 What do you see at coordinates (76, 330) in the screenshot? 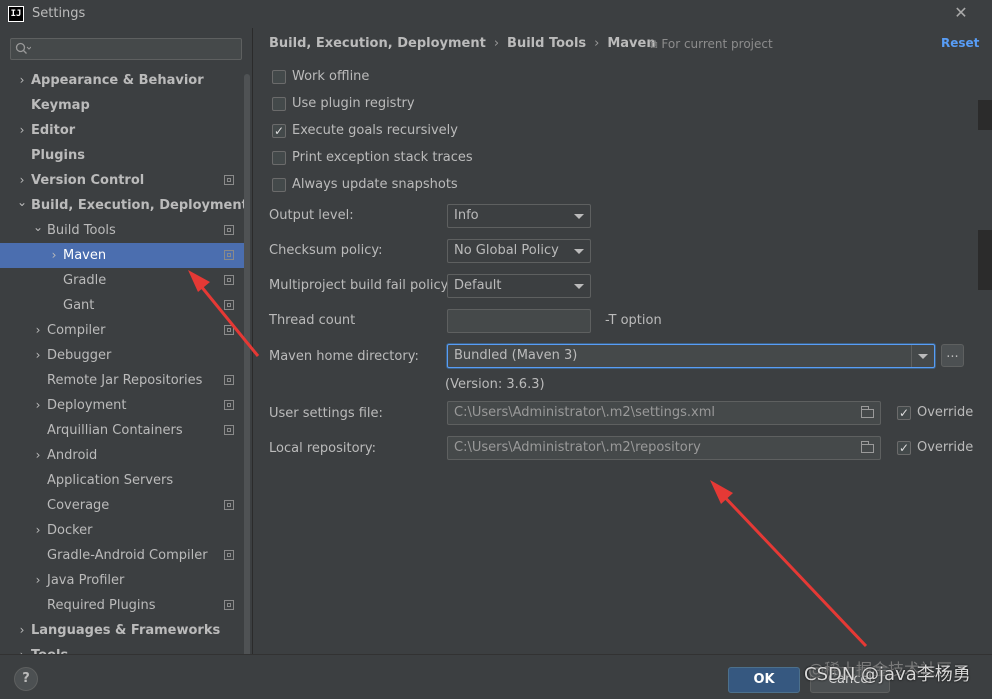
I see `sidebar-item-label: Compiler` at bounding box center [76, 330].